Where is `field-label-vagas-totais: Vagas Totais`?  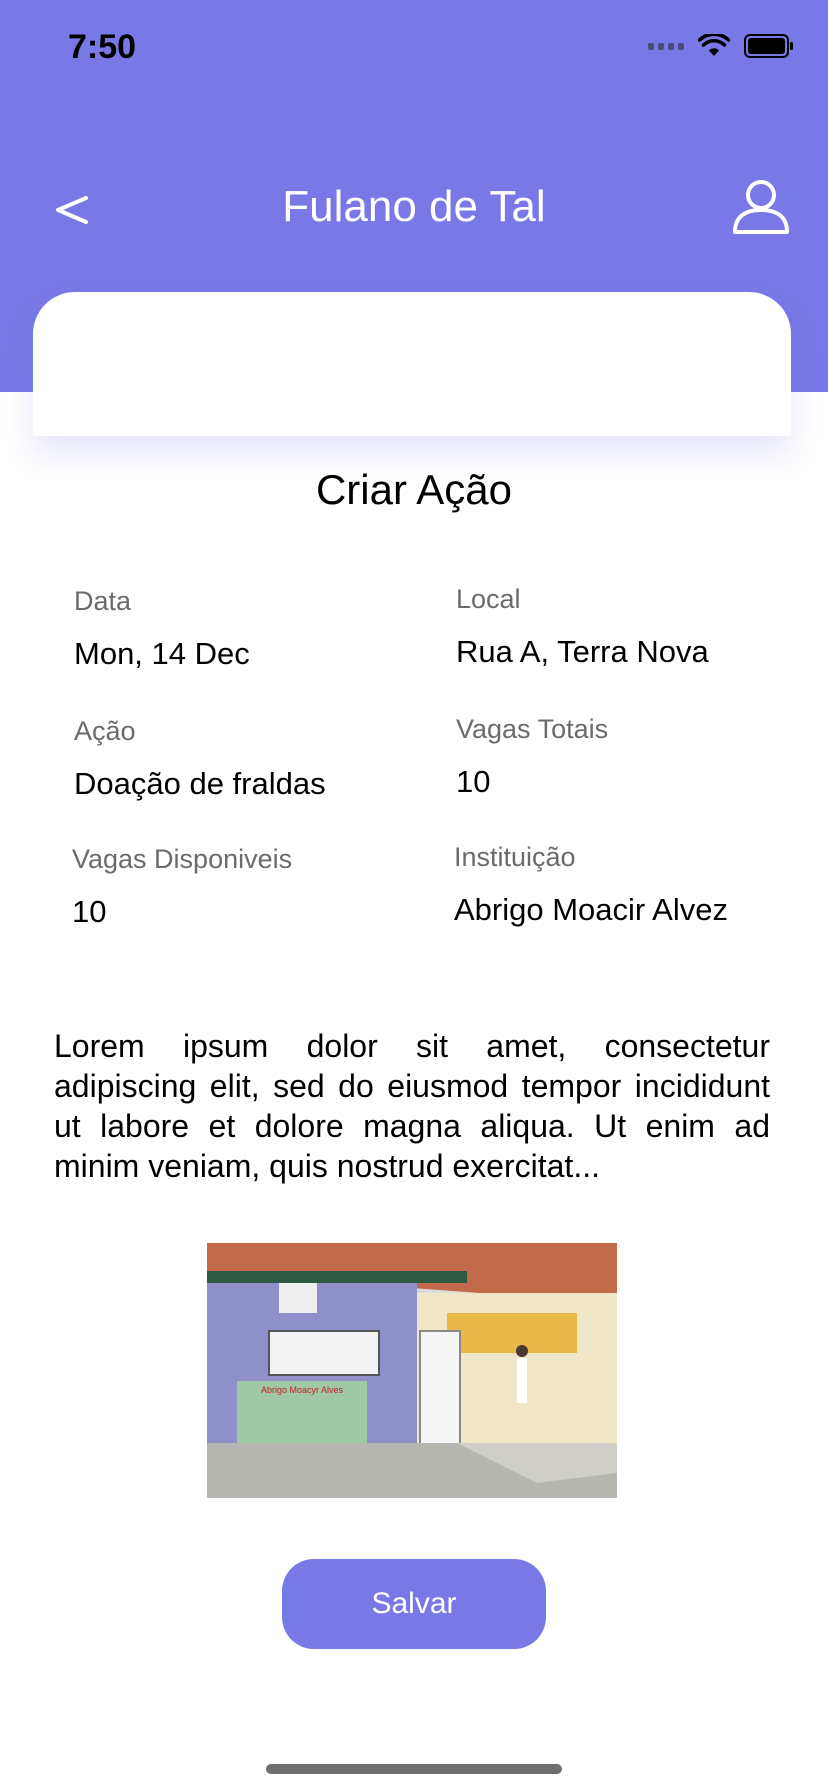 field-label-vagas-totais: Vagas Totais is located at coordinates (532, 729).